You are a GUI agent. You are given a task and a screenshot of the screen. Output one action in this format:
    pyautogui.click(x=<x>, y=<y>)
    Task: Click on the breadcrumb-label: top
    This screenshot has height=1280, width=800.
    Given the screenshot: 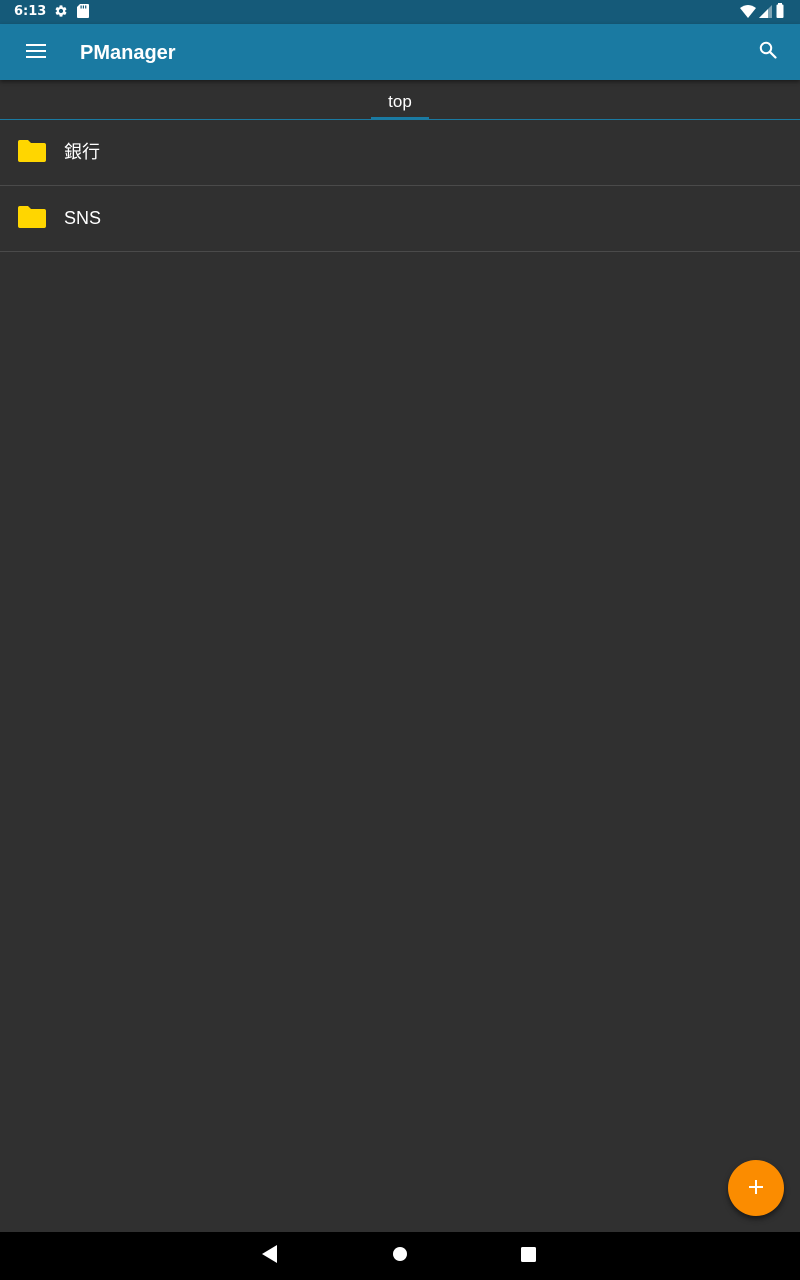 What is the action you would take?
    pyautogui.click(x=400, y=101)
    